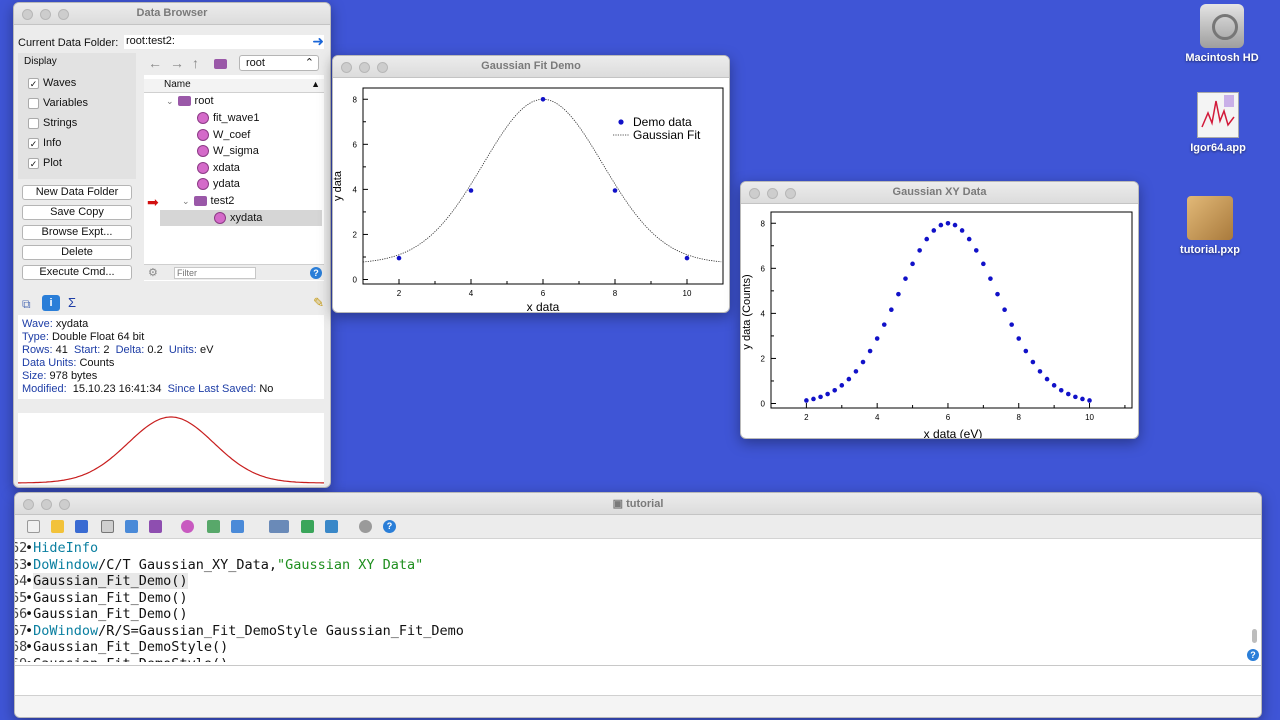  What do you see at coordinates (633, 647) in the screenshot?
I see `code-line: 68•Gaussian_Fit_DemoStyle()` at bounding box center [633, 647].